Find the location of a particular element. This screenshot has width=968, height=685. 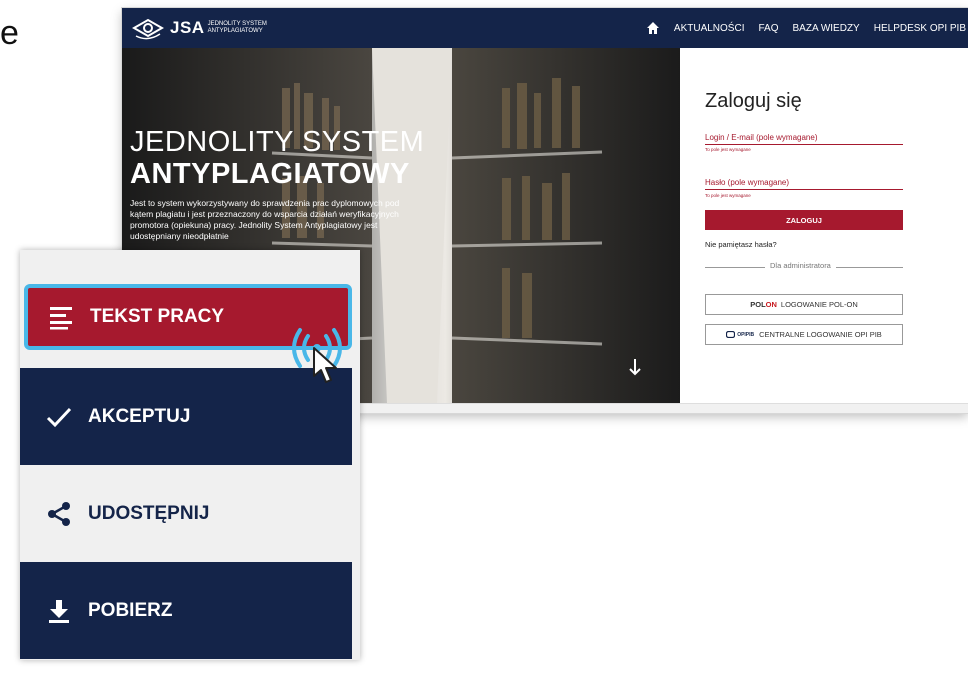

polon-login-button: POLON LOGOWANIE POL-ON is located at coordinates (804, 304).